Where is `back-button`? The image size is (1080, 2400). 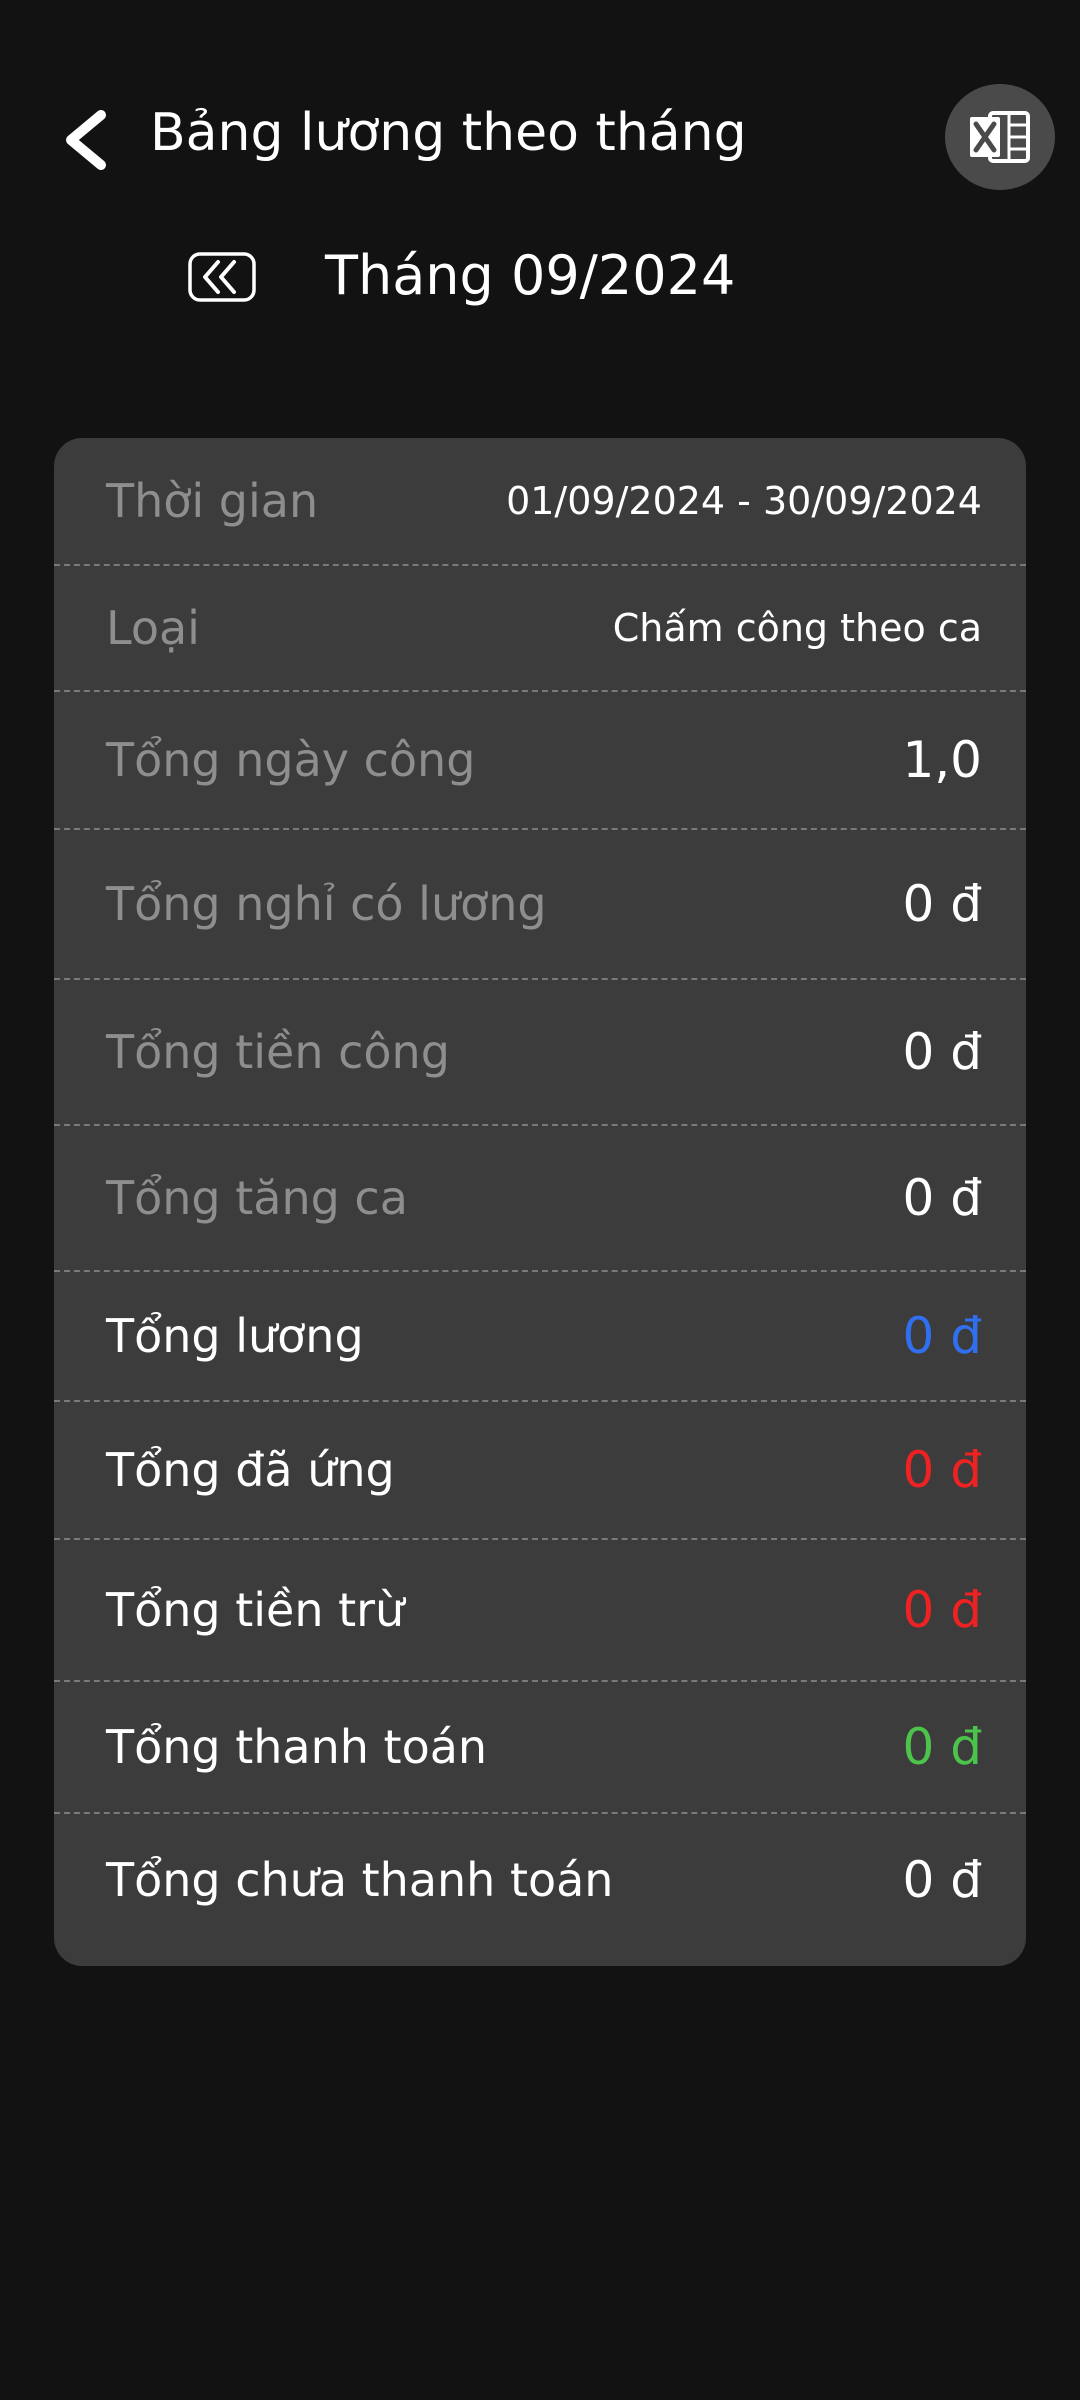
back-button is located at coordinates (85, 140).